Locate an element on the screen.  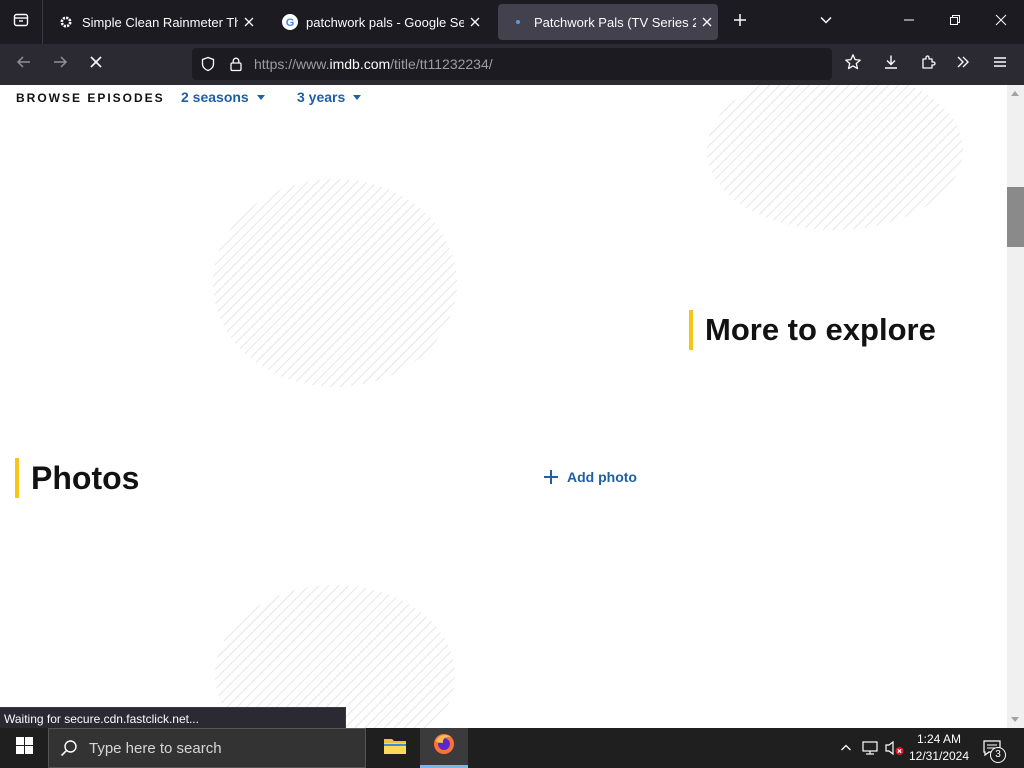
google-icon: G is located at coordinates (290, 22).